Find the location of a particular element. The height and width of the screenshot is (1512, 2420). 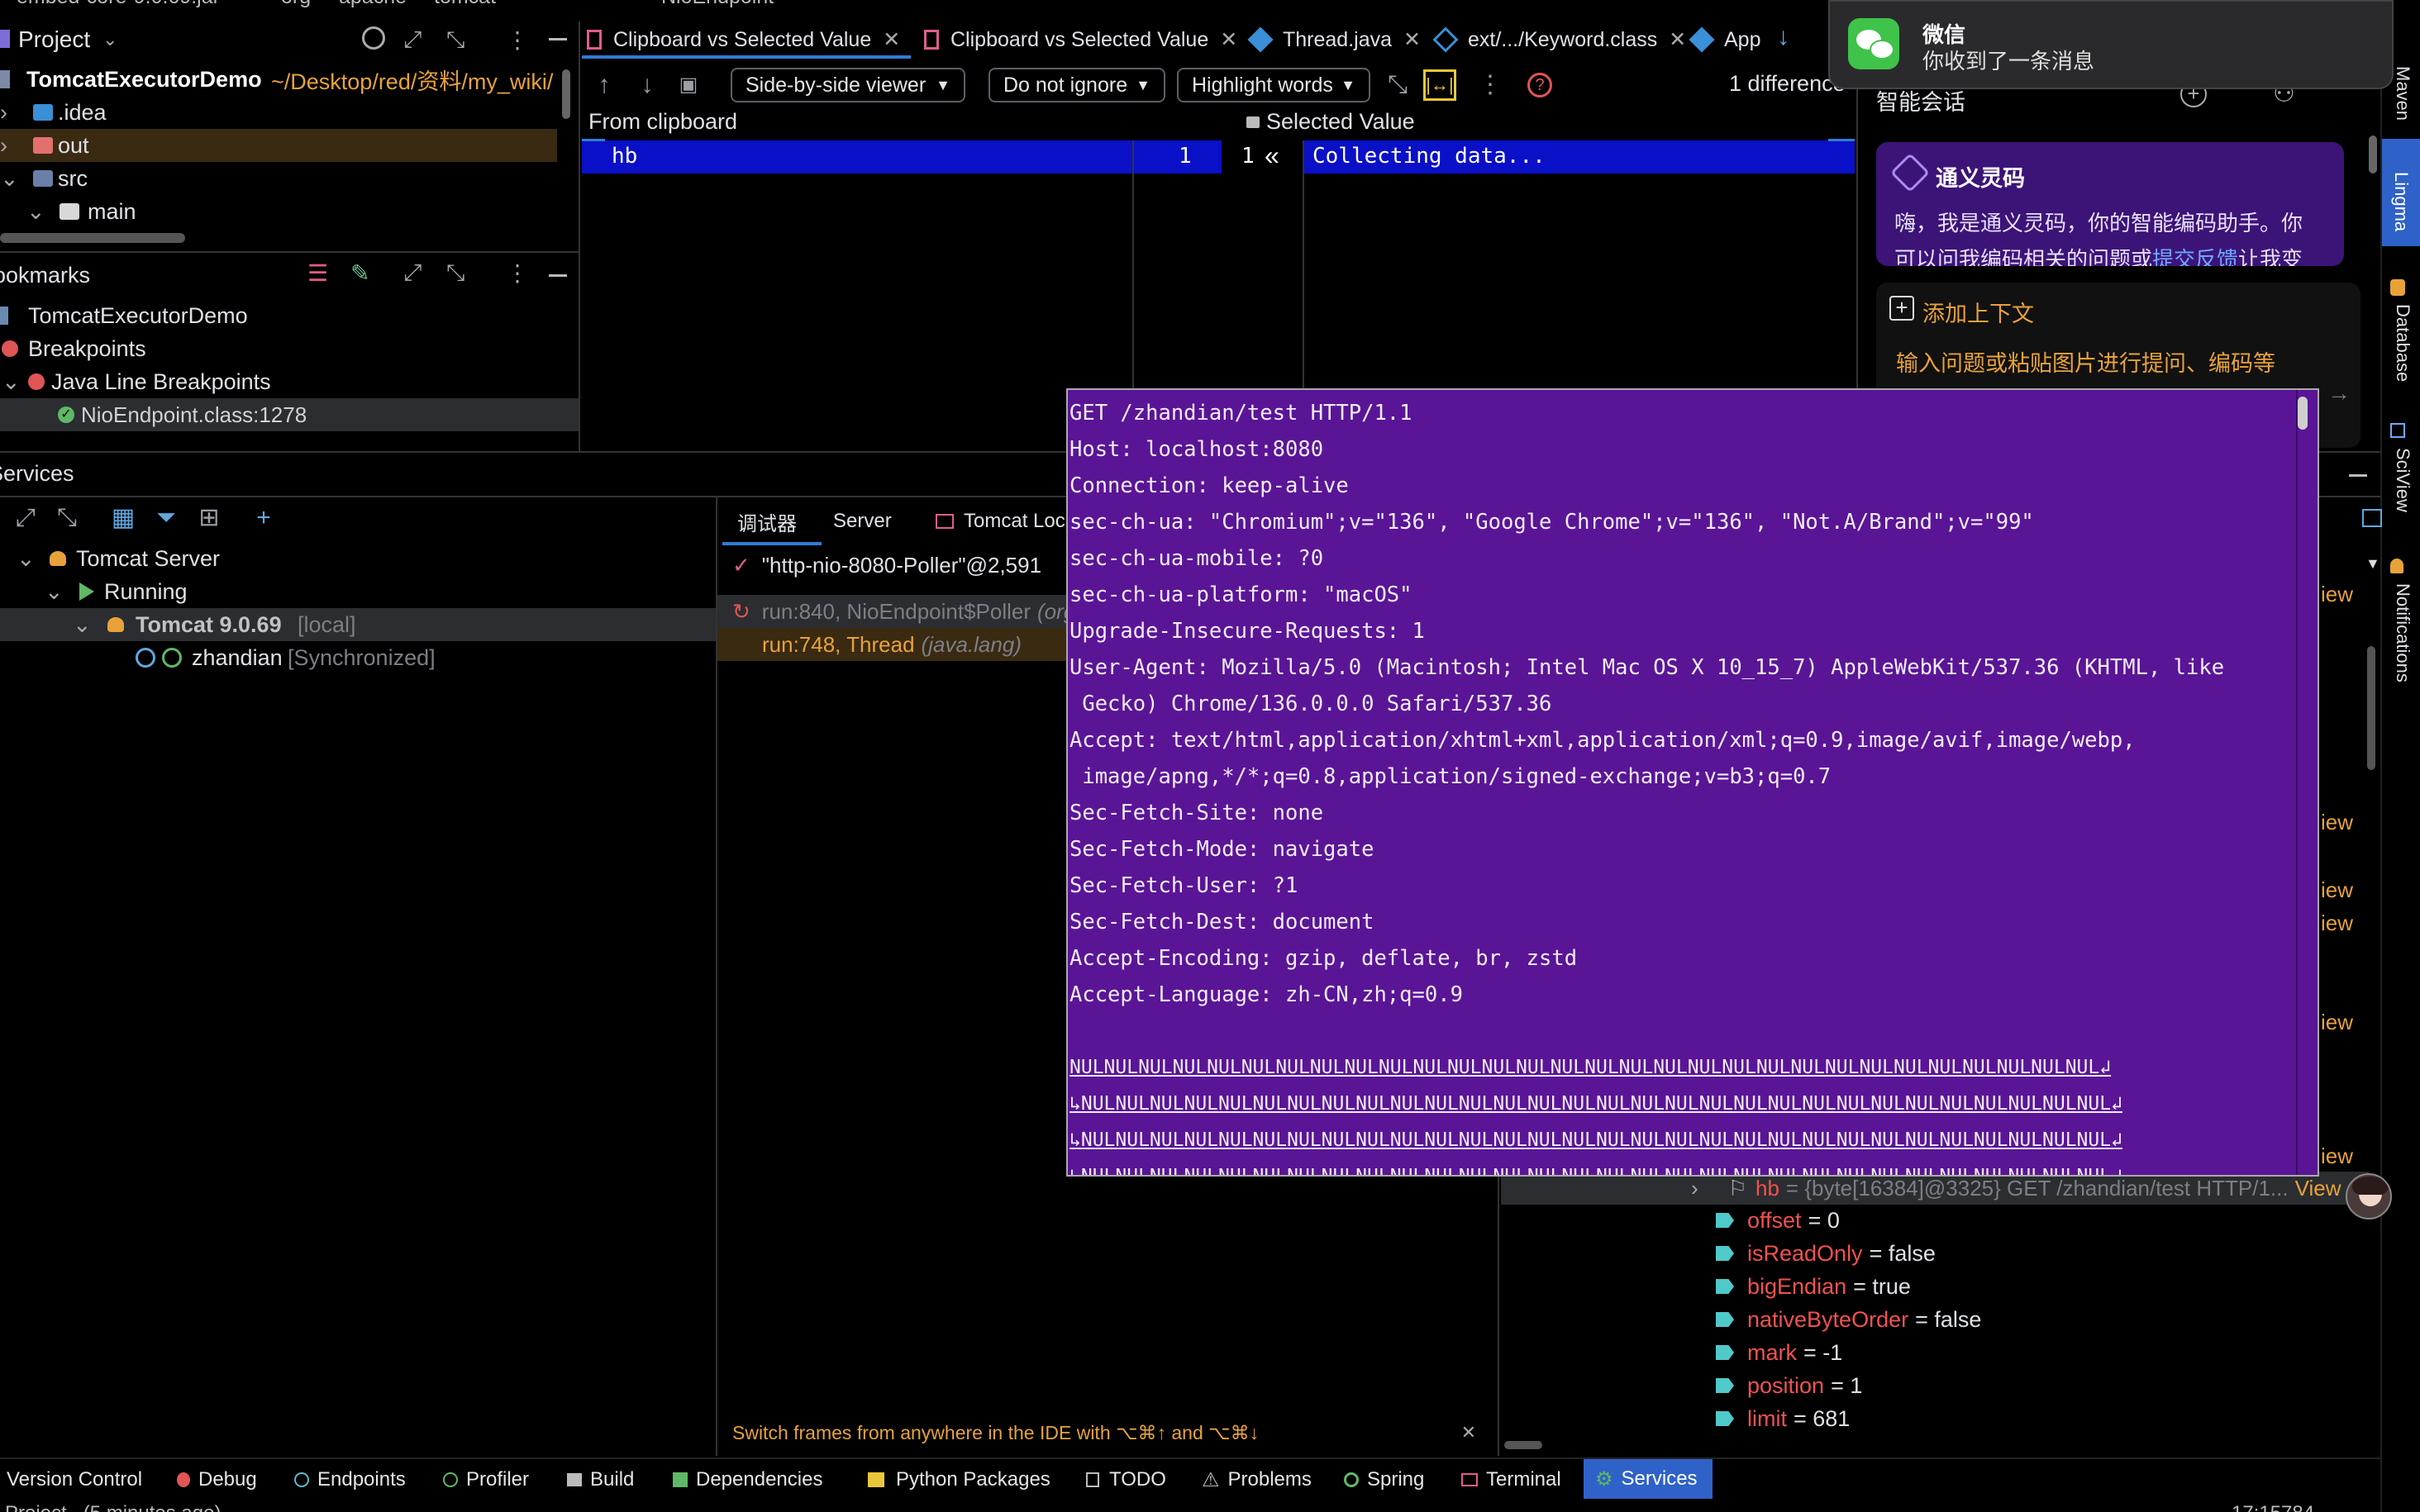

group-icon: ▦ is located at coordinates (123, 518).